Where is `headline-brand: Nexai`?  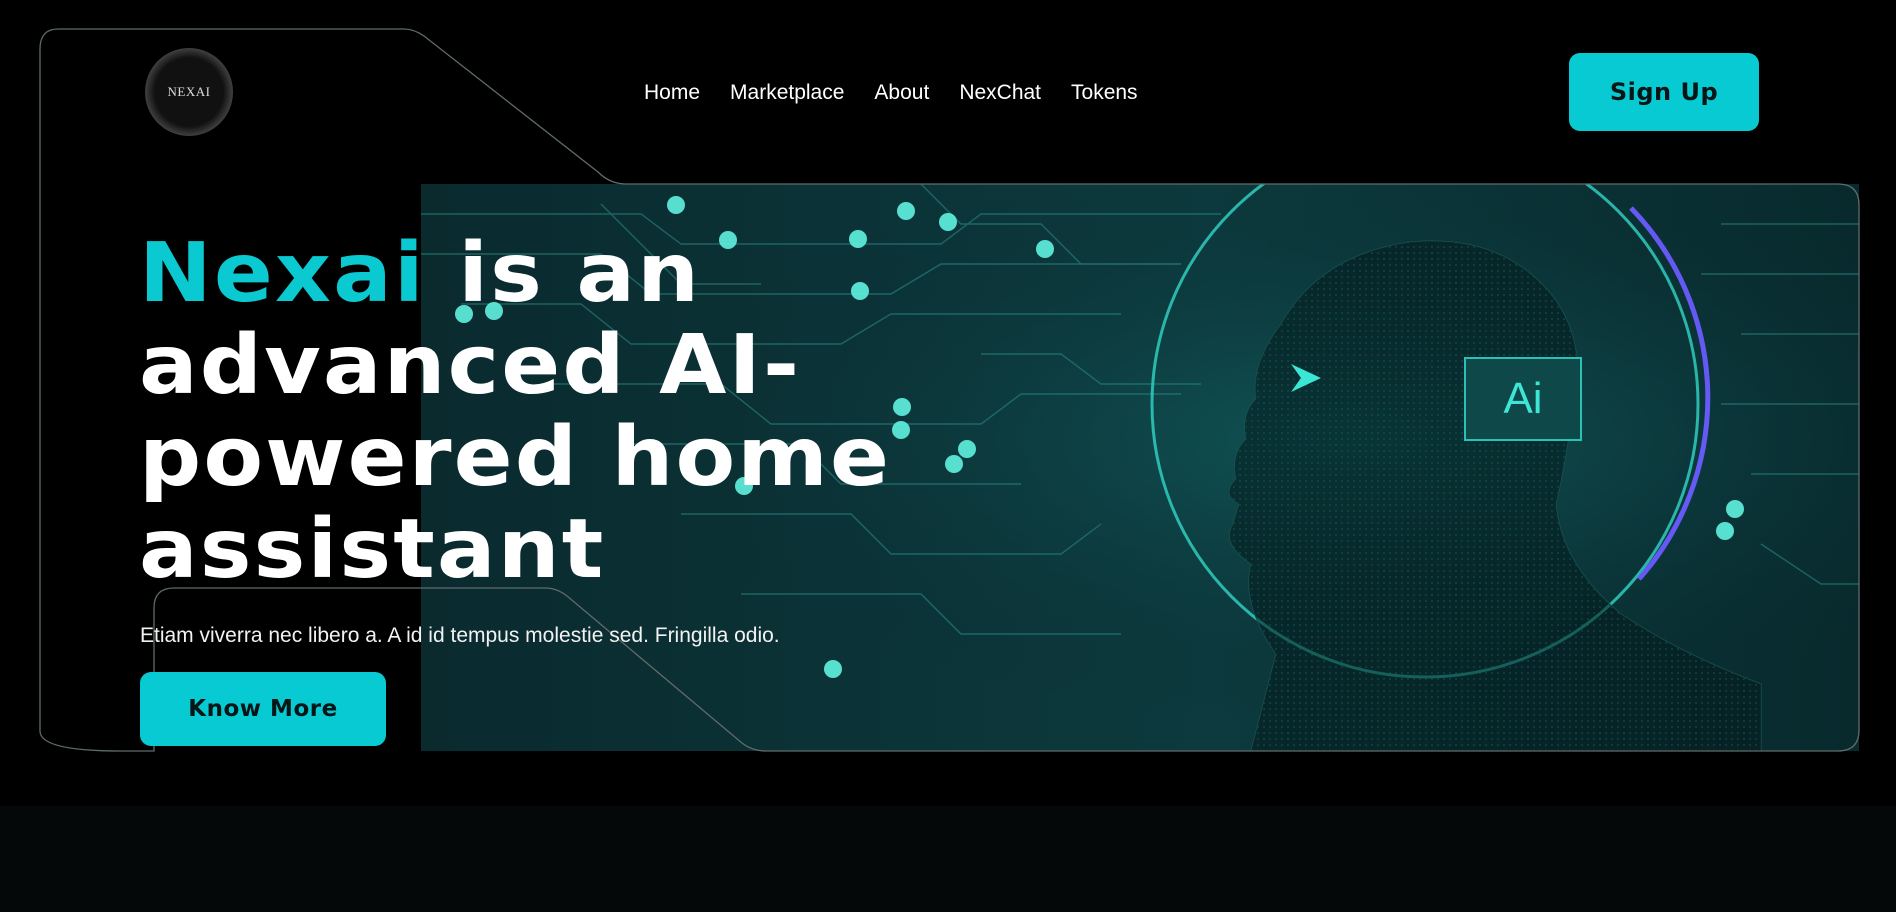 headline-brand: Nexai is located at coordinates (282, 273).